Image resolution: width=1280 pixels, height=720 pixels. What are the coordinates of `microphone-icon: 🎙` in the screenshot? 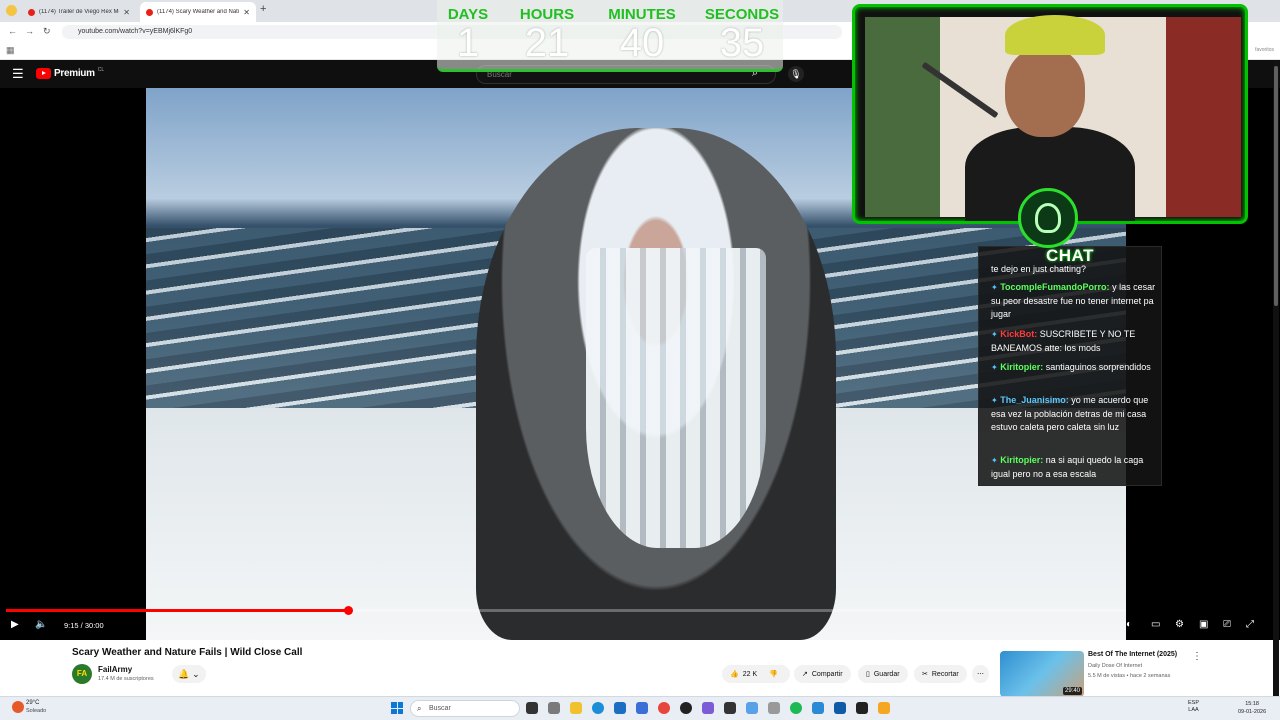 It's located at (796, 74).